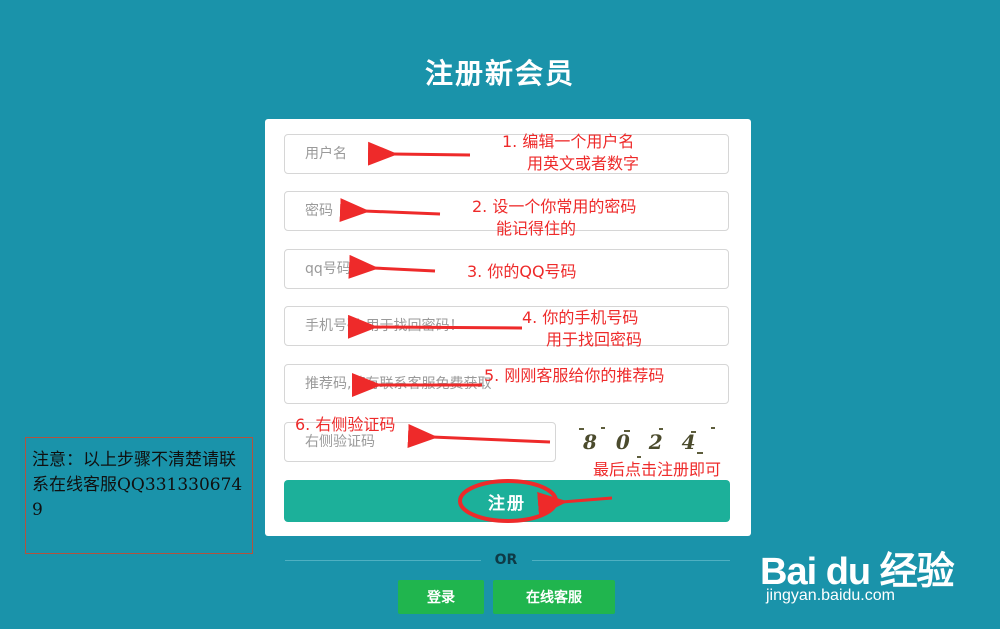 The image size is (1000, 629). What do you see at coordinates (657, 469) in the screenshot?
I see `annotation-final: 最后点击注册即可` at bounding box center [657, 469].